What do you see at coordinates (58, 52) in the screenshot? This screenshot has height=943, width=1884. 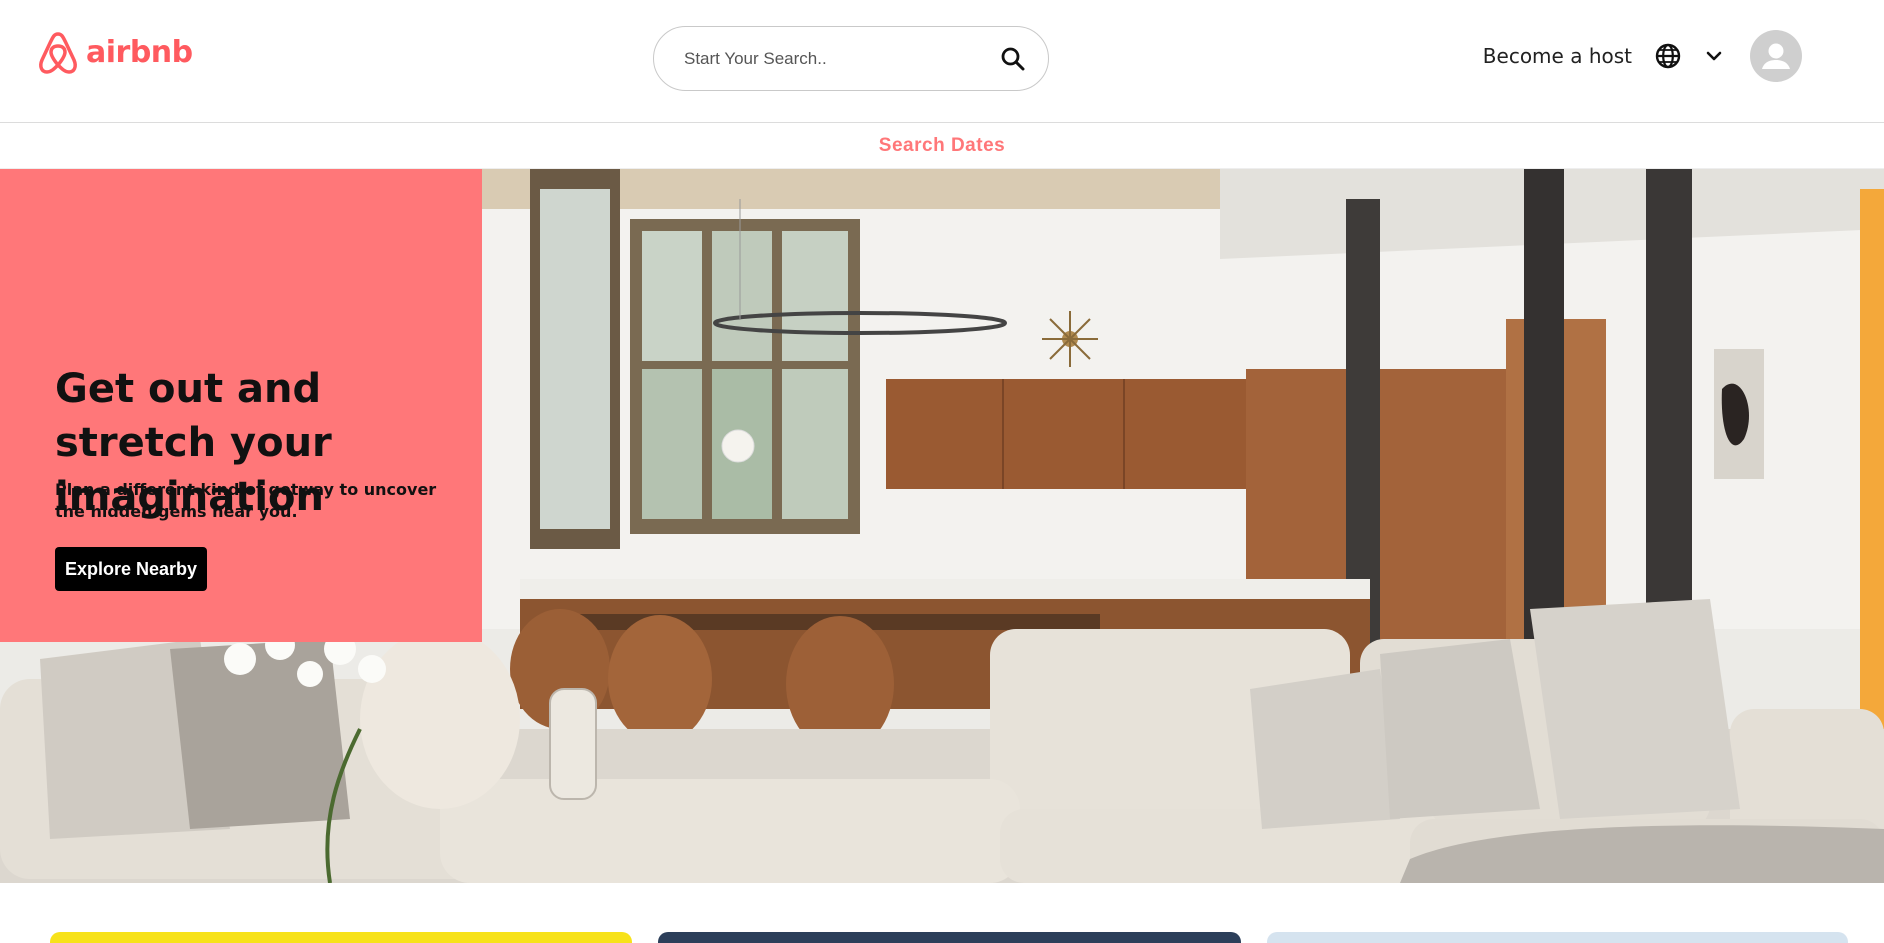 I see `airbnb-logo-icon` at bounding box center [58, 52].